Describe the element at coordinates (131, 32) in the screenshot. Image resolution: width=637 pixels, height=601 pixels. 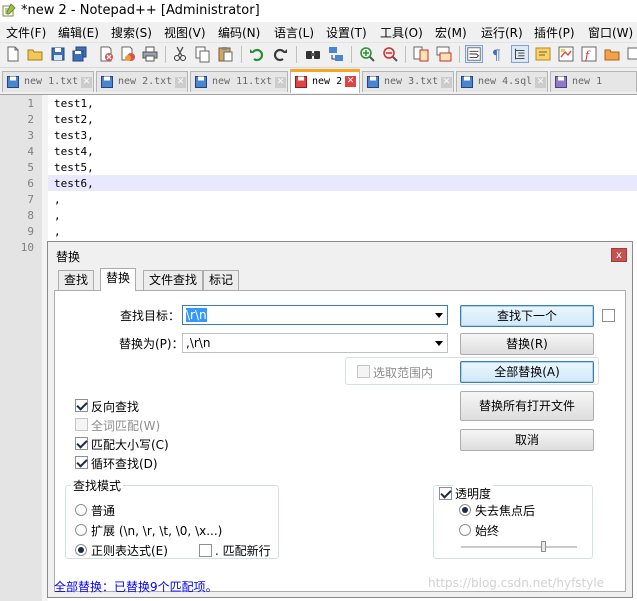
I see `menu-search: 搜索(S)` at that location.